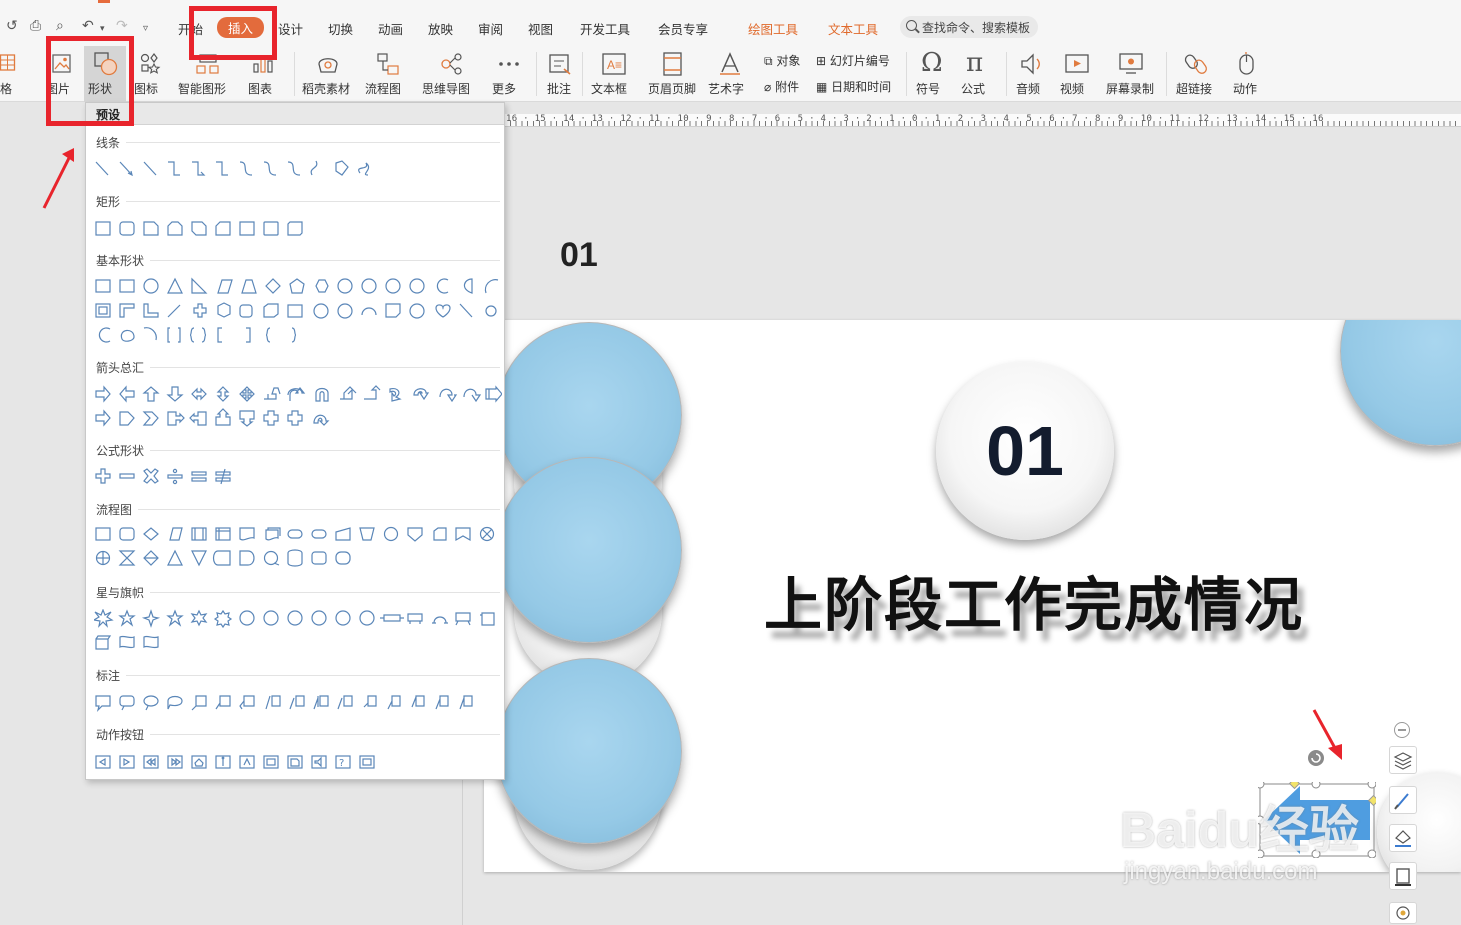 Image resolution: width=1461 pixels, height=925 pixels. What do you see at coordinates (579, 255) in the screenshot?
I see `slide-thumbnail-number: 01` at bounding box center [579, 255].